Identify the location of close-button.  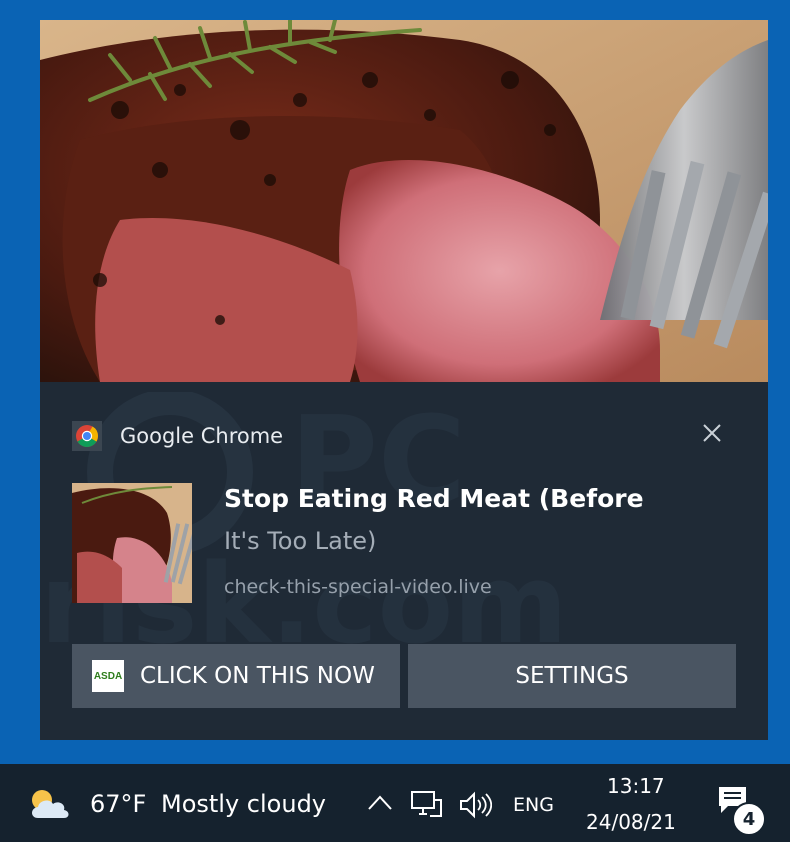
(712, 433).